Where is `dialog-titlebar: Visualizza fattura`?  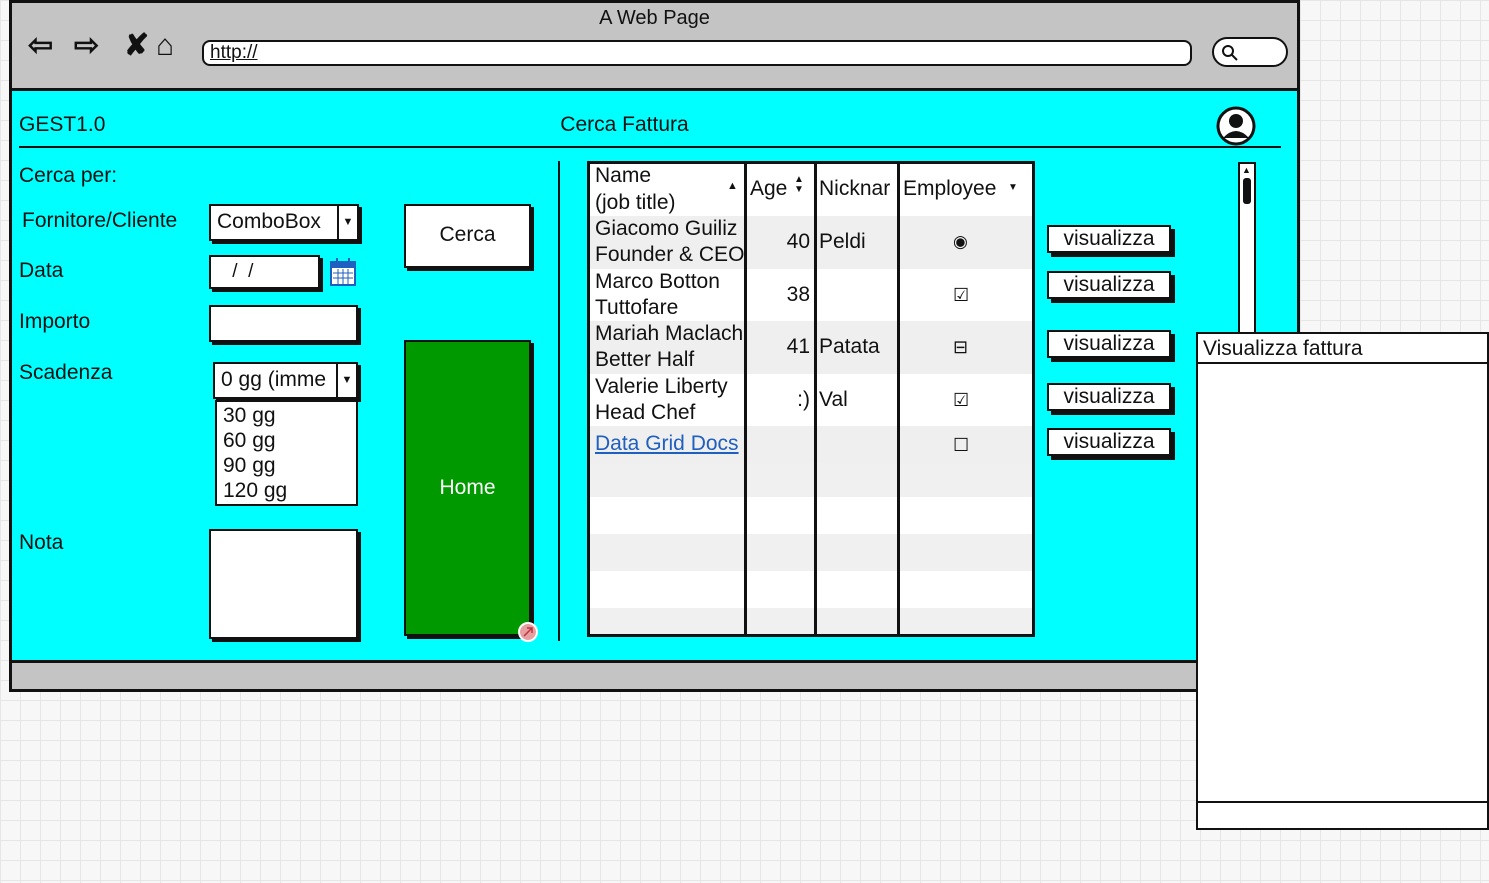
dialog-titlebar: Visualizza fattura is located at coordinates (1343, 349).